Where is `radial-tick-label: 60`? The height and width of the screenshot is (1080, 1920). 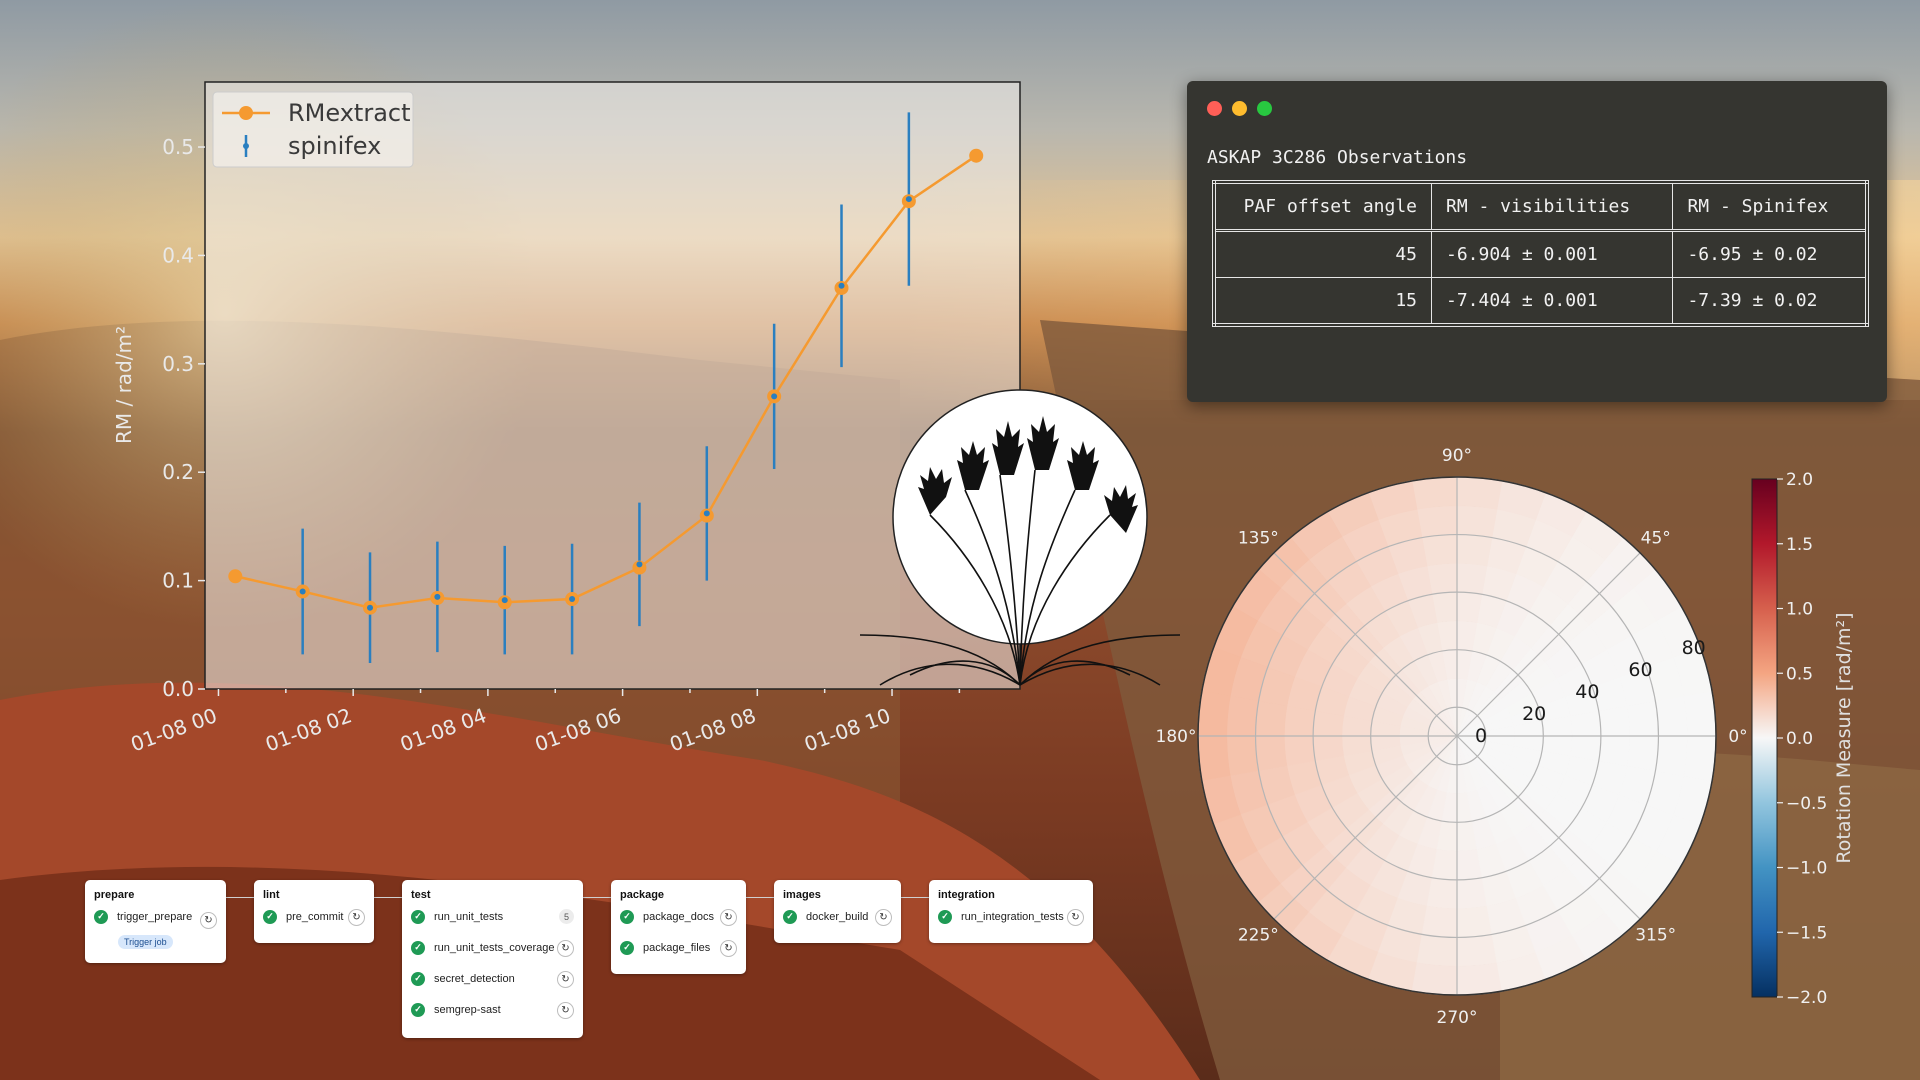 radial-tick-label: 60 is located at coordinates (1640, 670).